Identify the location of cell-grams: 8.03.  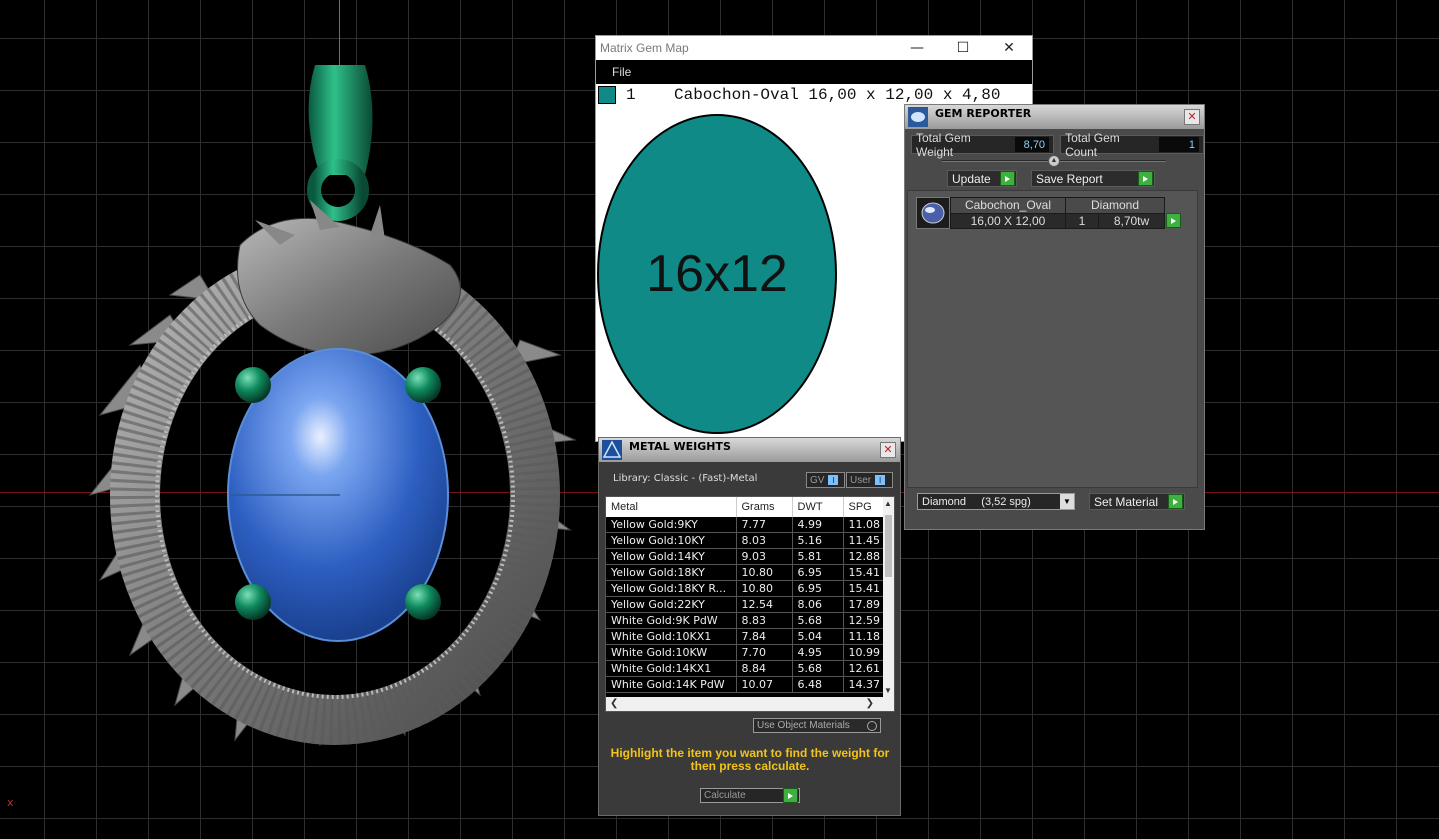
(764, 540).